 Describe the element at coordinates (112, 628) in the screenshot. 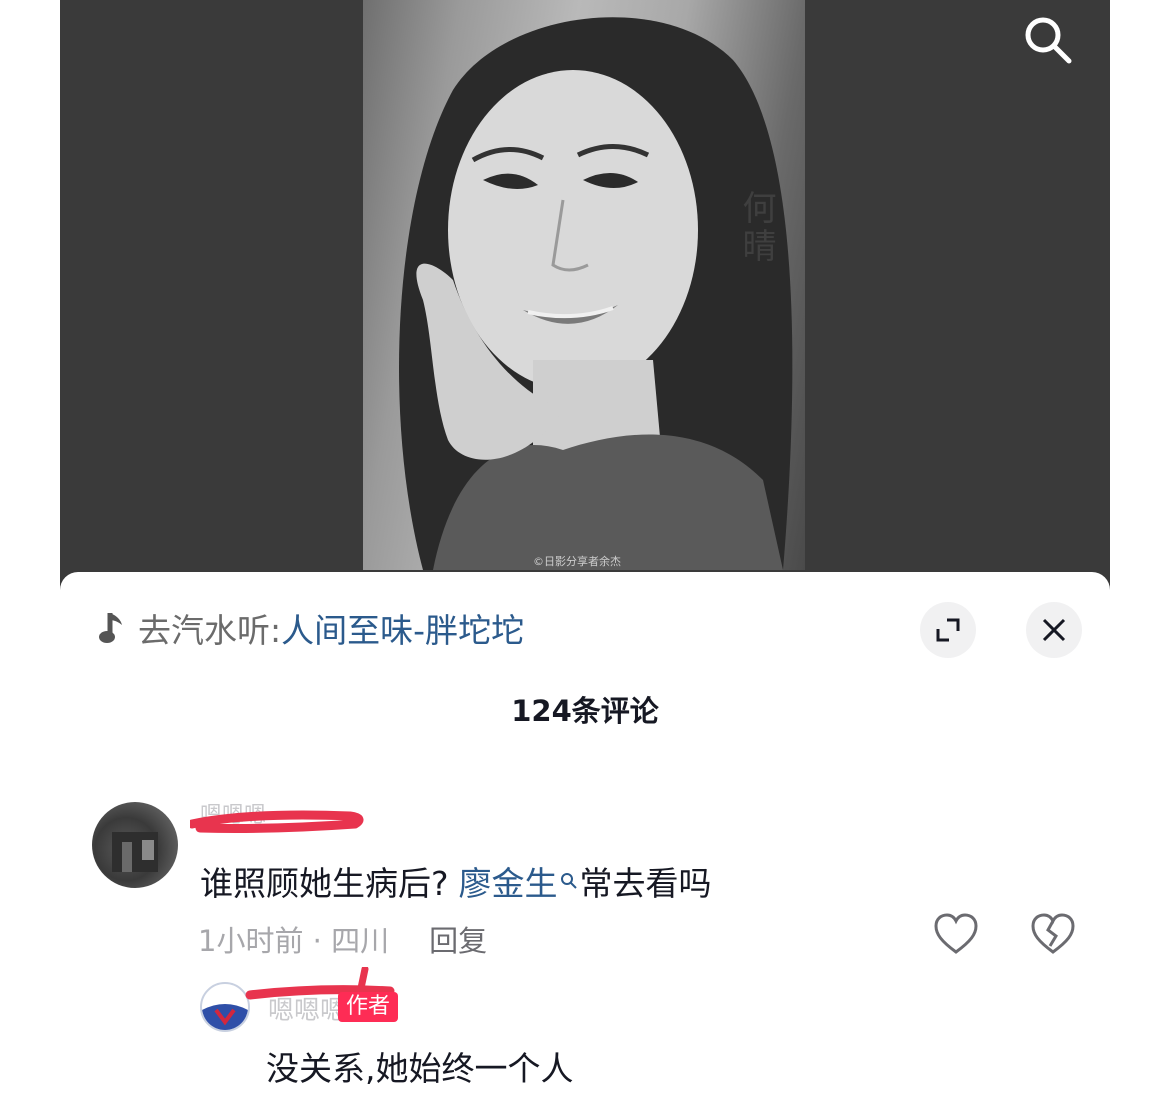

I see `music-note-icon` at that location.